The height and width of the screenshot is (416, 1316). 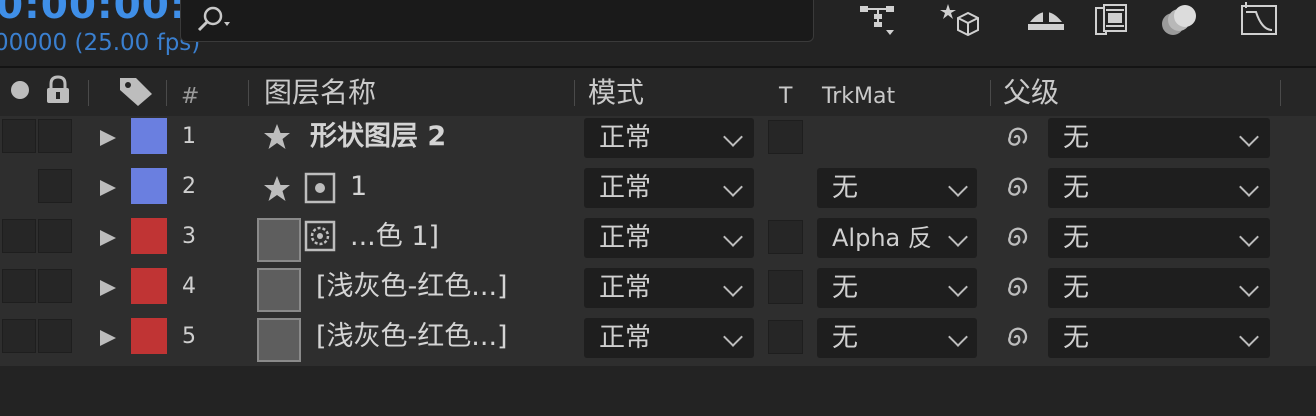 What do you see at coordinates (189, 186) in the screenshot?
I see `layer-number: 2` at bounding box center [189, 186].